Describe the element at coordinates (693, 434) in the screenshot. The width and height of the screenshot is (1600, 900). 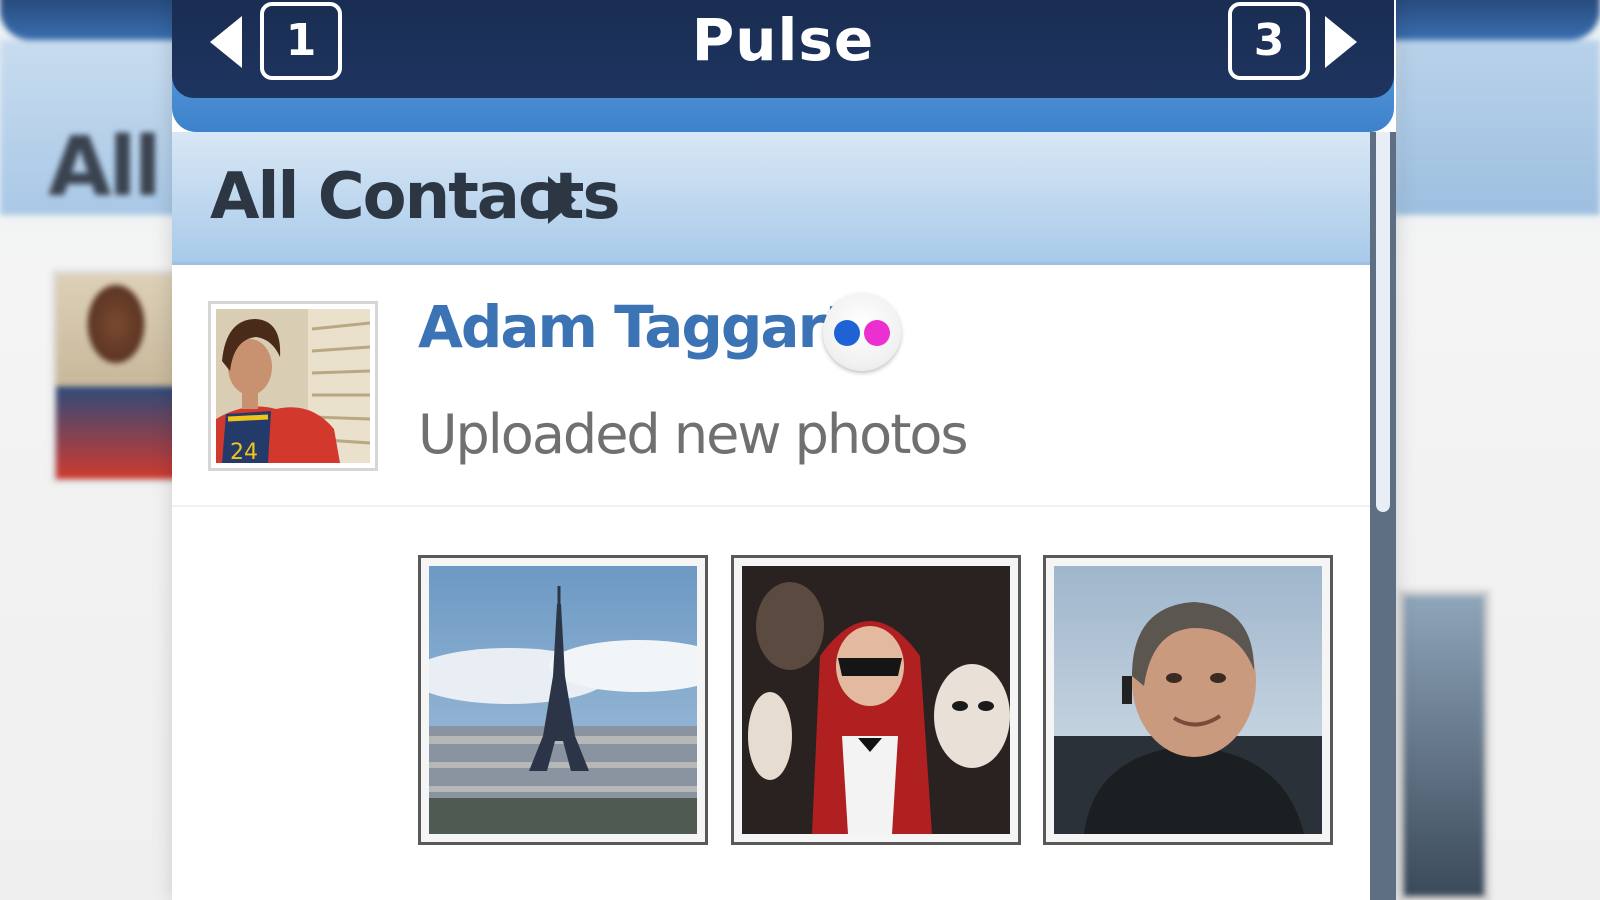
I see `activity-status: Uploaded new photos` at that location.